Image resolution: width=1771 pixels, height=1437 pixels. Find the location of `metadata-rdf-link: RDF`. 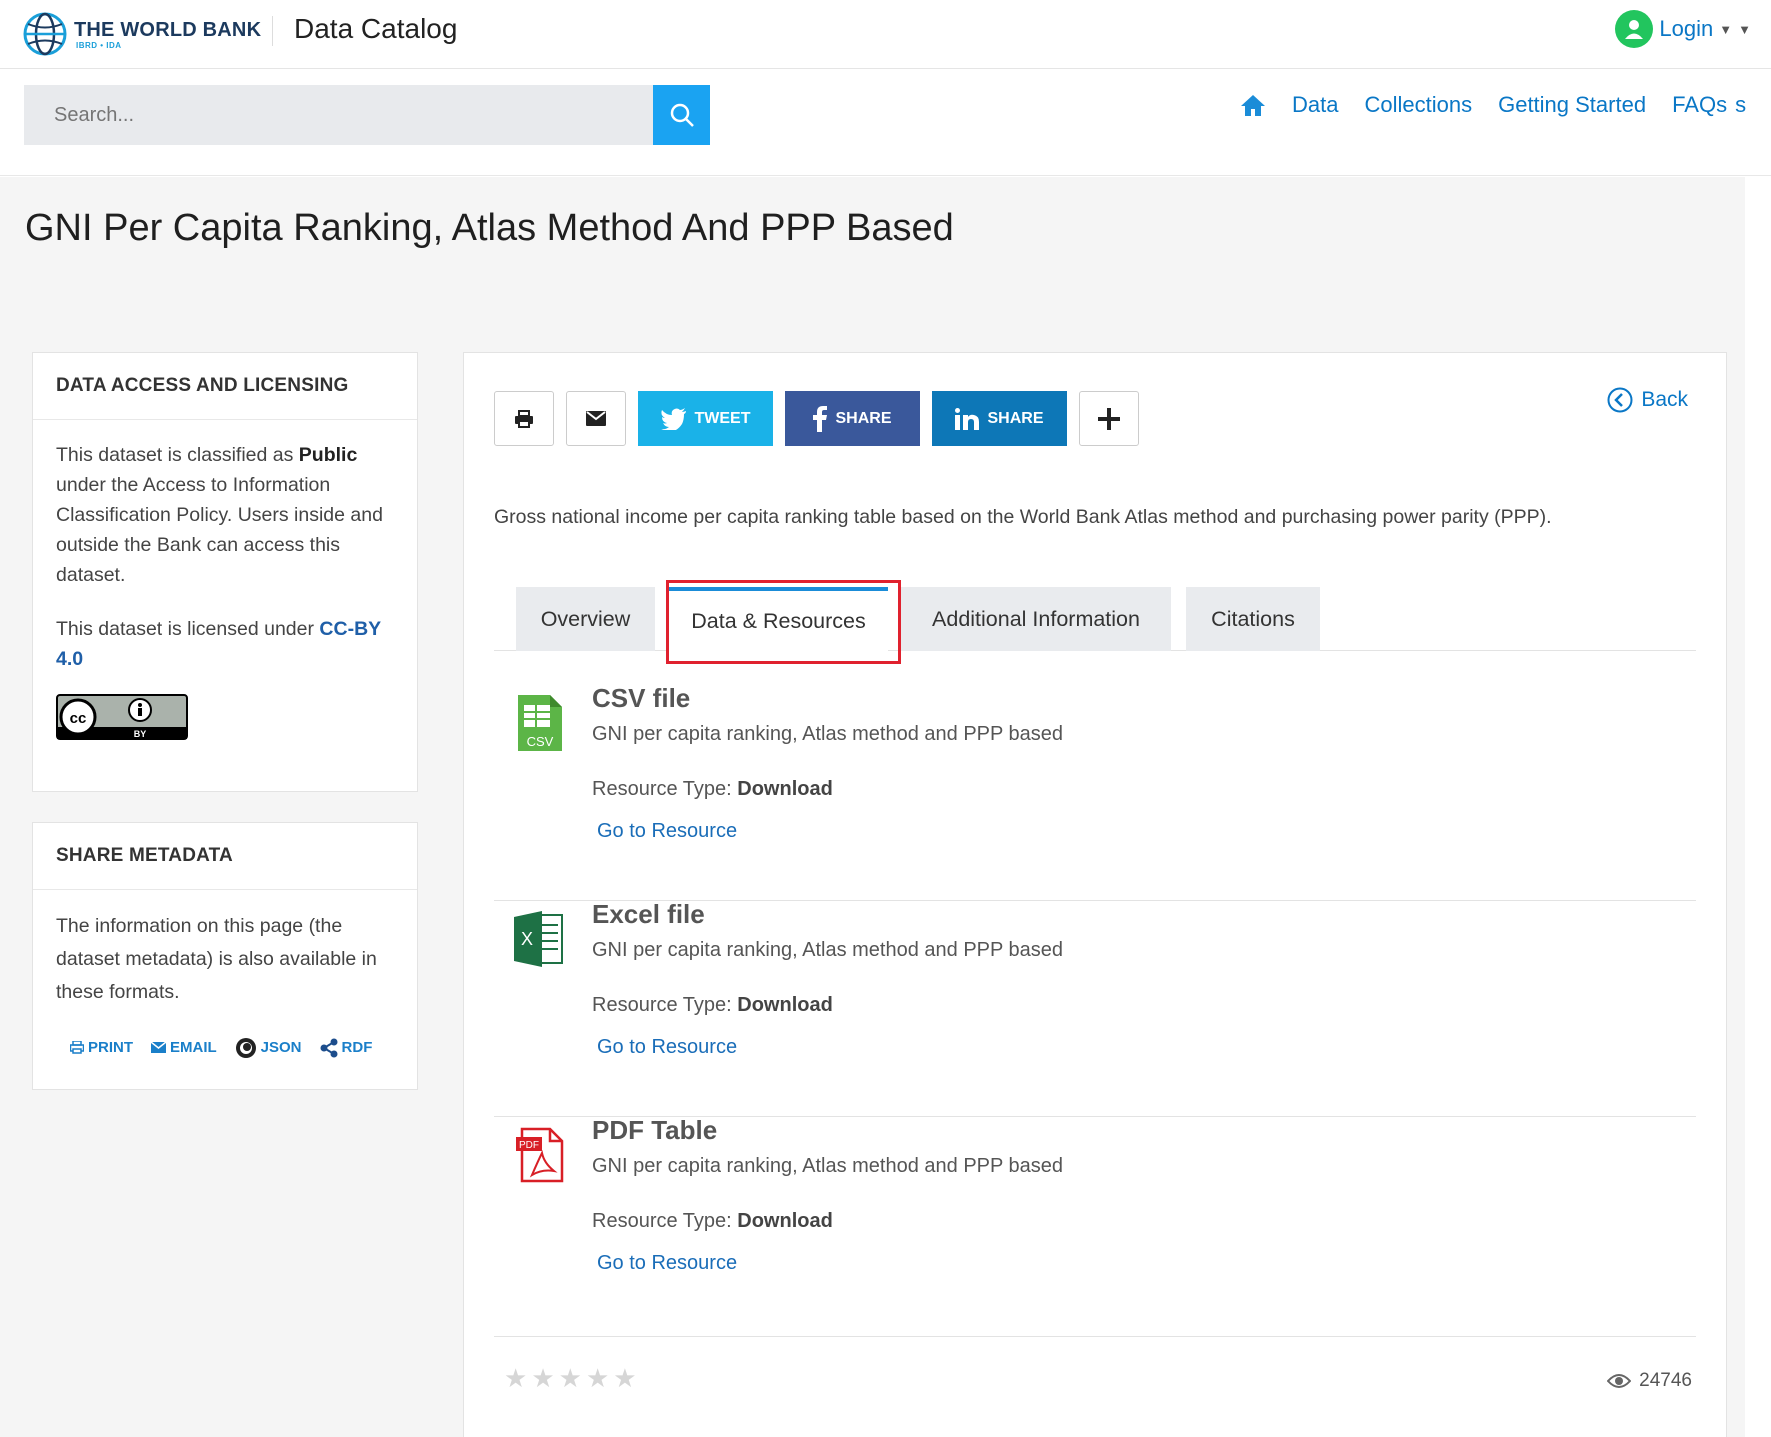

metadata-rdf-link: RDF is located at coordinates (346, 1047).